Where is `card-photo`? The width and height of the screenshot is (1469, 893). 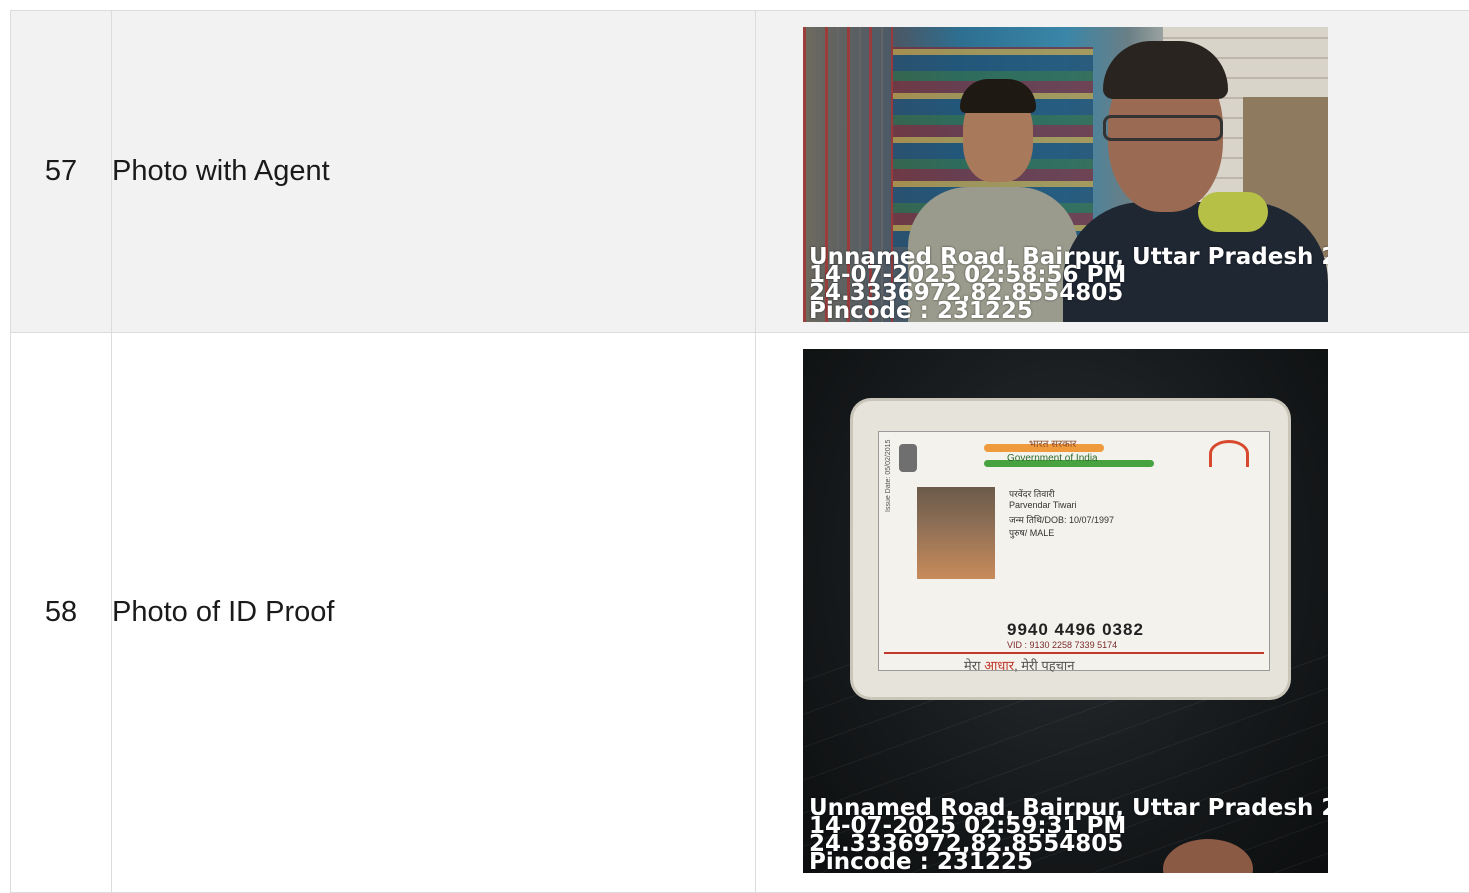
card-photo is located at coordinates (956, 533).